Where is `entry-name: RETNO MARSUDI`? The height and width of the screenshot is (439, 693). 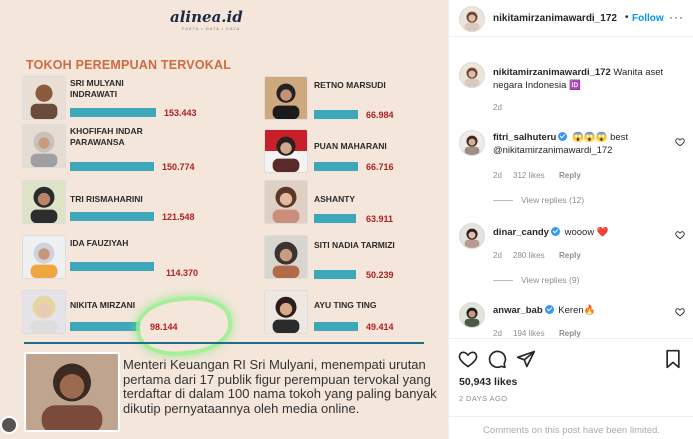
entry-name: RETNO MARSUDI is located at coordinates (350, 85).